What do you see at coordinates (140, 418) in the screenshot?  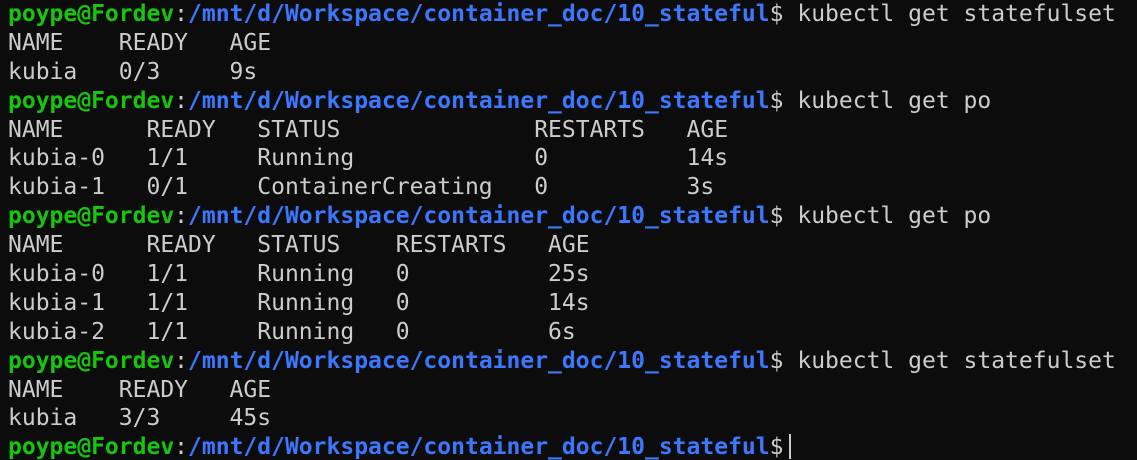 I see `output-line: kubia 3/3 45s` at bounding box center [140, 418].